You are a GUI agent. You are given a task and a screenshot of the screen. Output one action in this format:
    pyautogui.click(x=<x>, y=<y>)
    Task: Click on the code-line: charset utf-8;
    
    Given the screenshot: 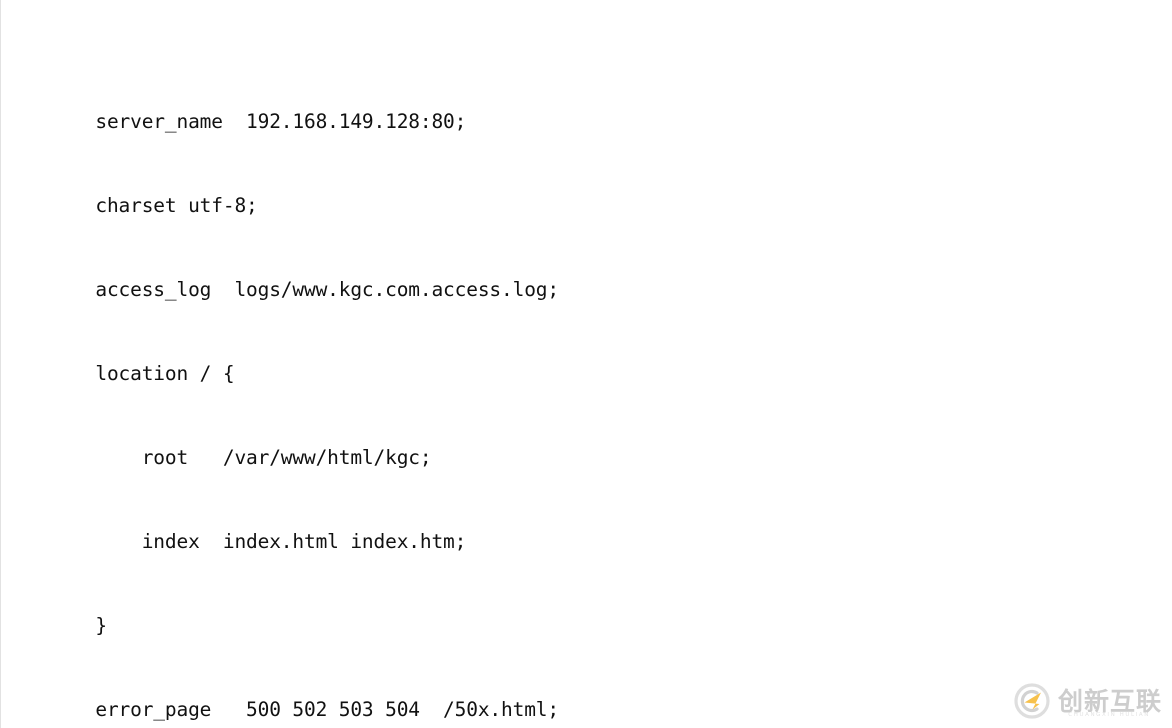 What is the action you would take?
    pyautogui.click(x=153, y=205)
    